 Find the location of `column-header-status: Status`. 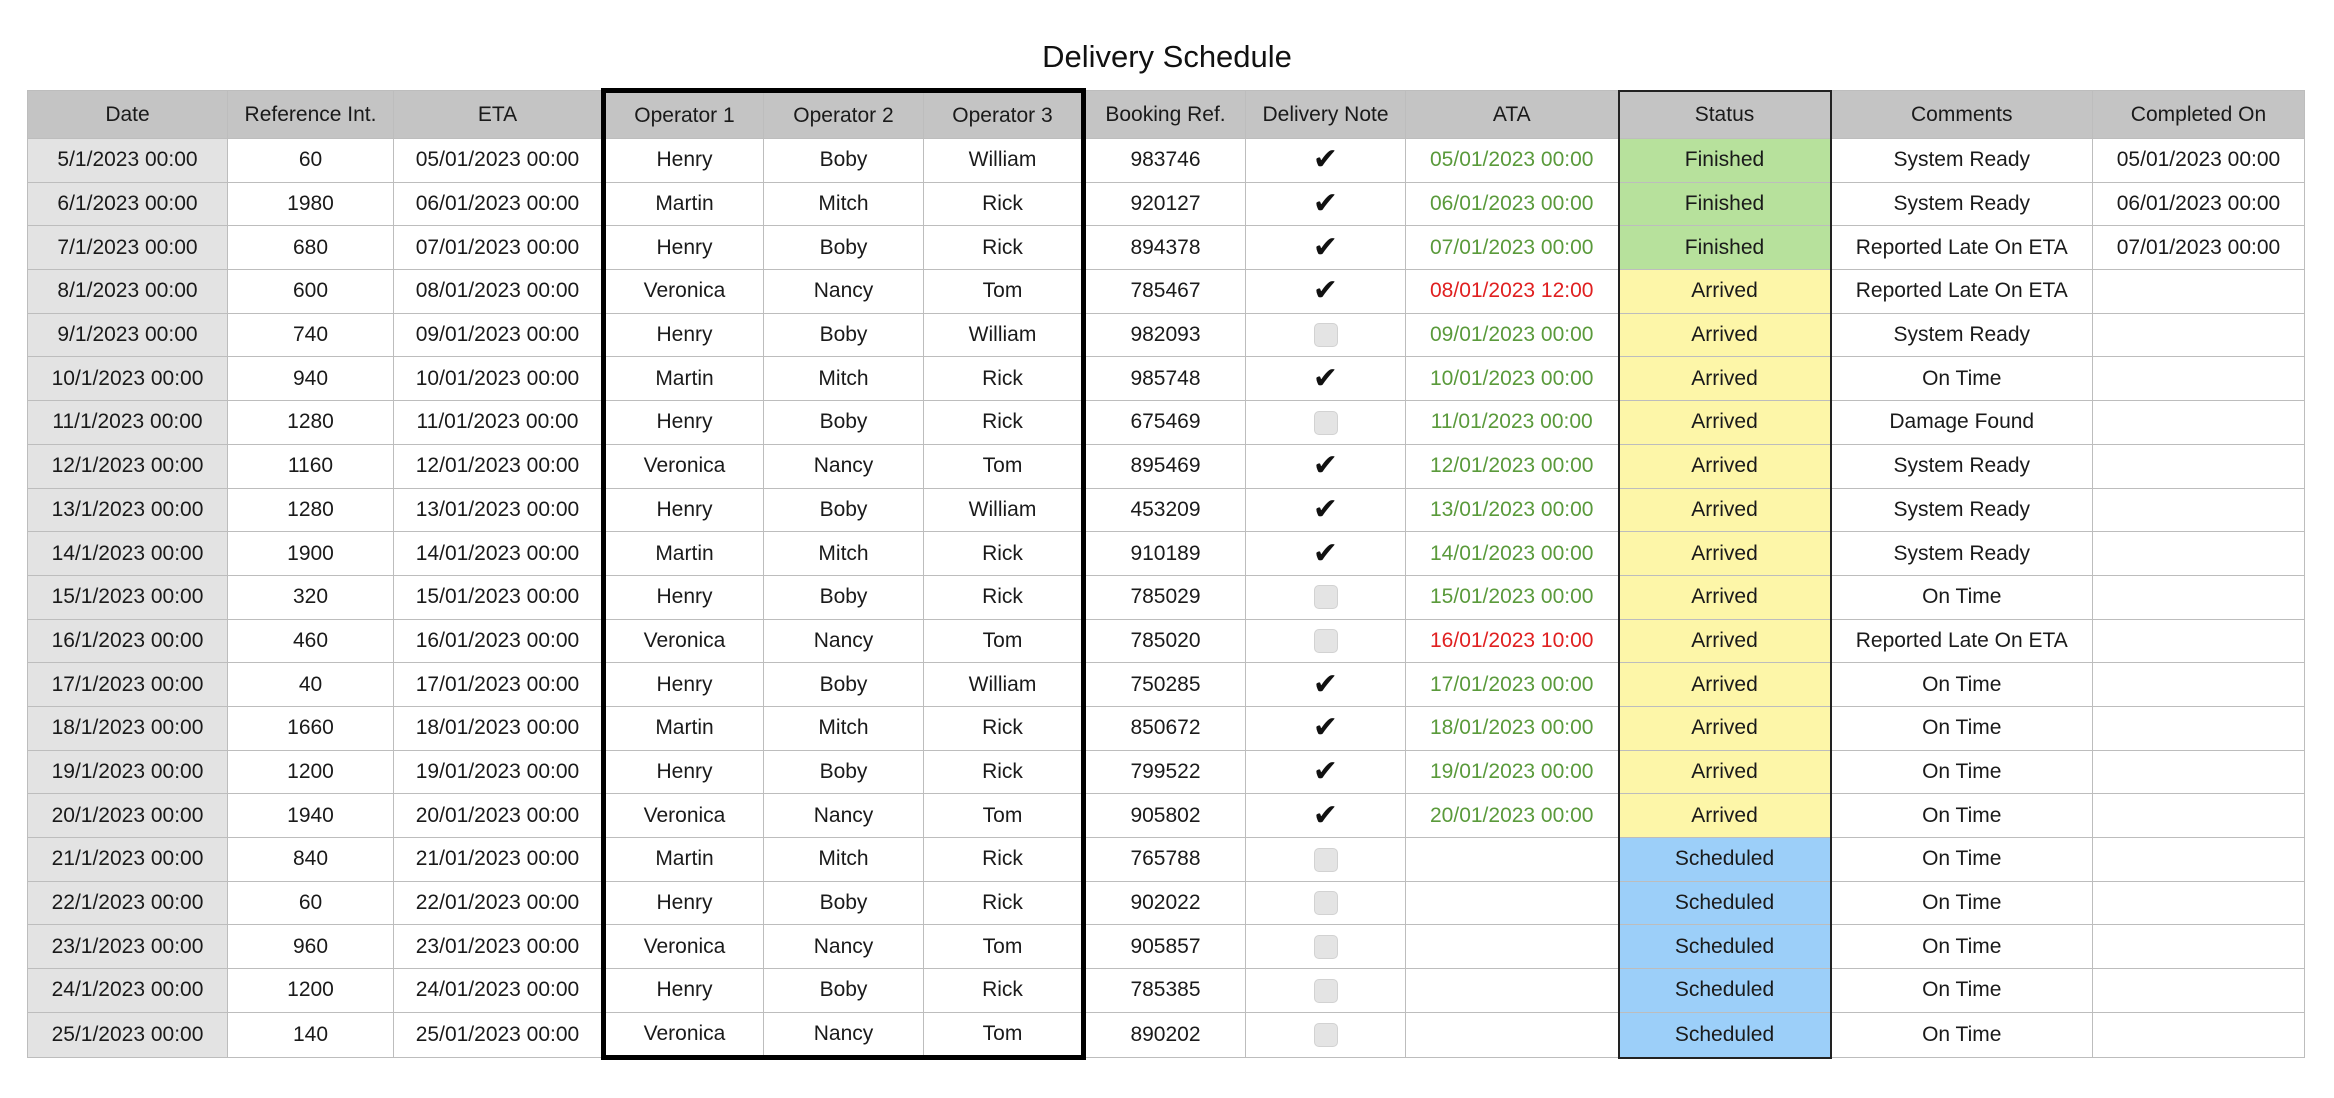

column-header-status: Status is located at coordinates (1724, 114).